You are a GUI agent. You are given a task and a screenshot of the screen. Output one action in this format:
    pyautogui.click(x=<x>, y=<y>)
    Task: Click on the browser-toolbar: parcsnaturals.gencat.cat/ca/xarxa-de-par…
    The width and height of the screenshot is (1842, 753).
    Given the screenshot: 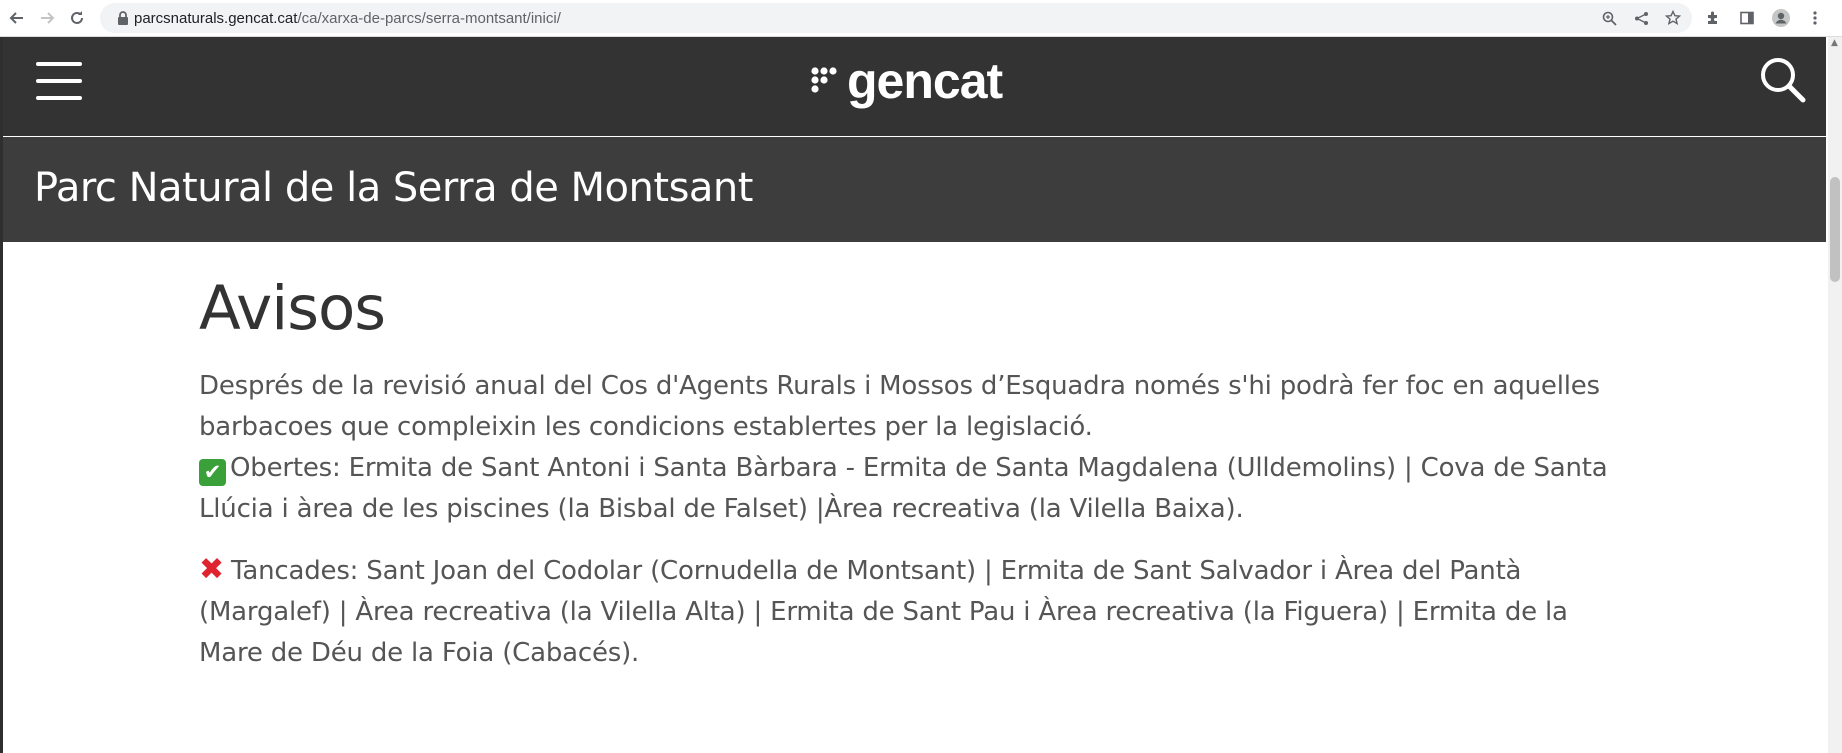 What is the action you would take?
    pyautogui.click(x=921, y=18)
    